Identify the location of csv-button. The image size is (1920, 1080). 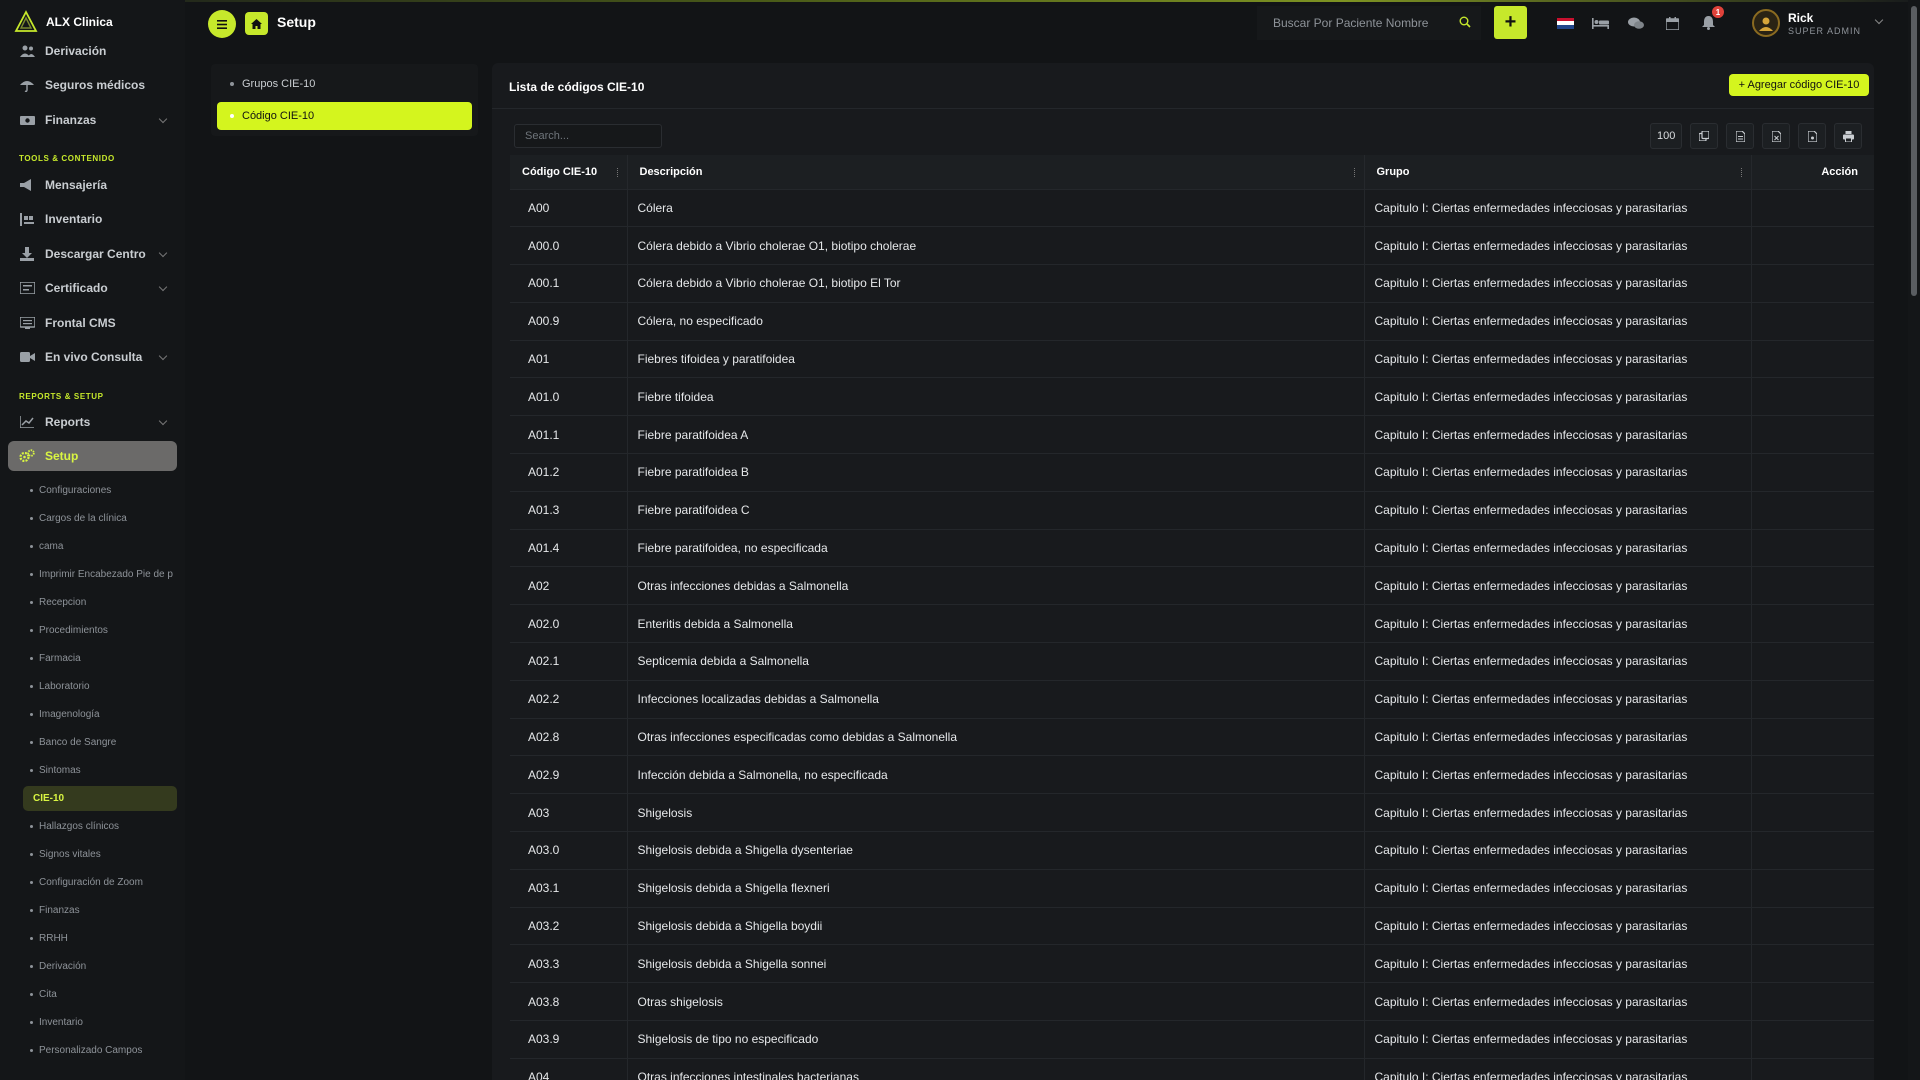
(1740, 136).